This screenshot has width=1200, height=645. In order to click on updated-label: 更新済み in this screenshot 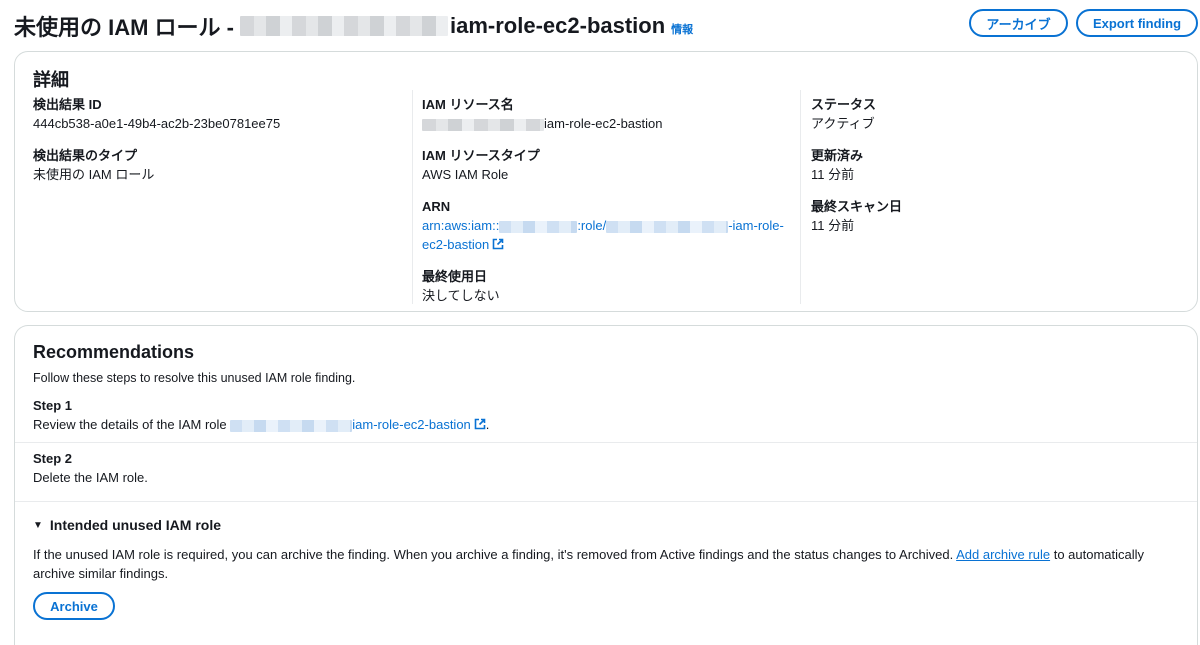, I will do `click(837, 155)`.